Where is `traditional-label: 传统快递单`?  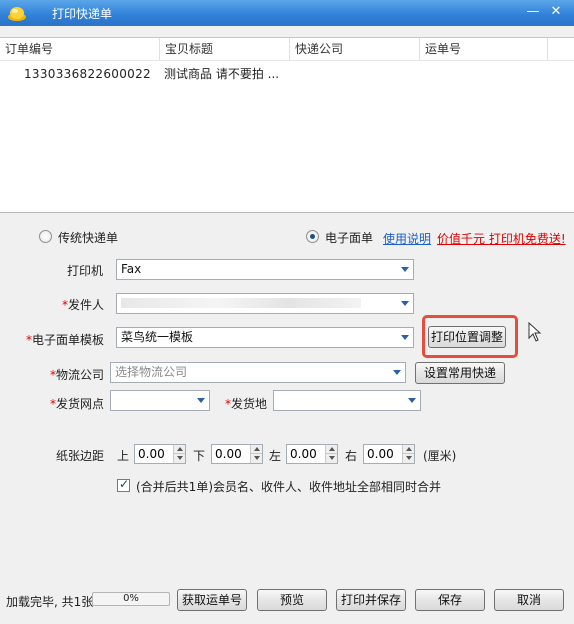
traditional-label: 传统快递单 is located at coordinates (88, 237).